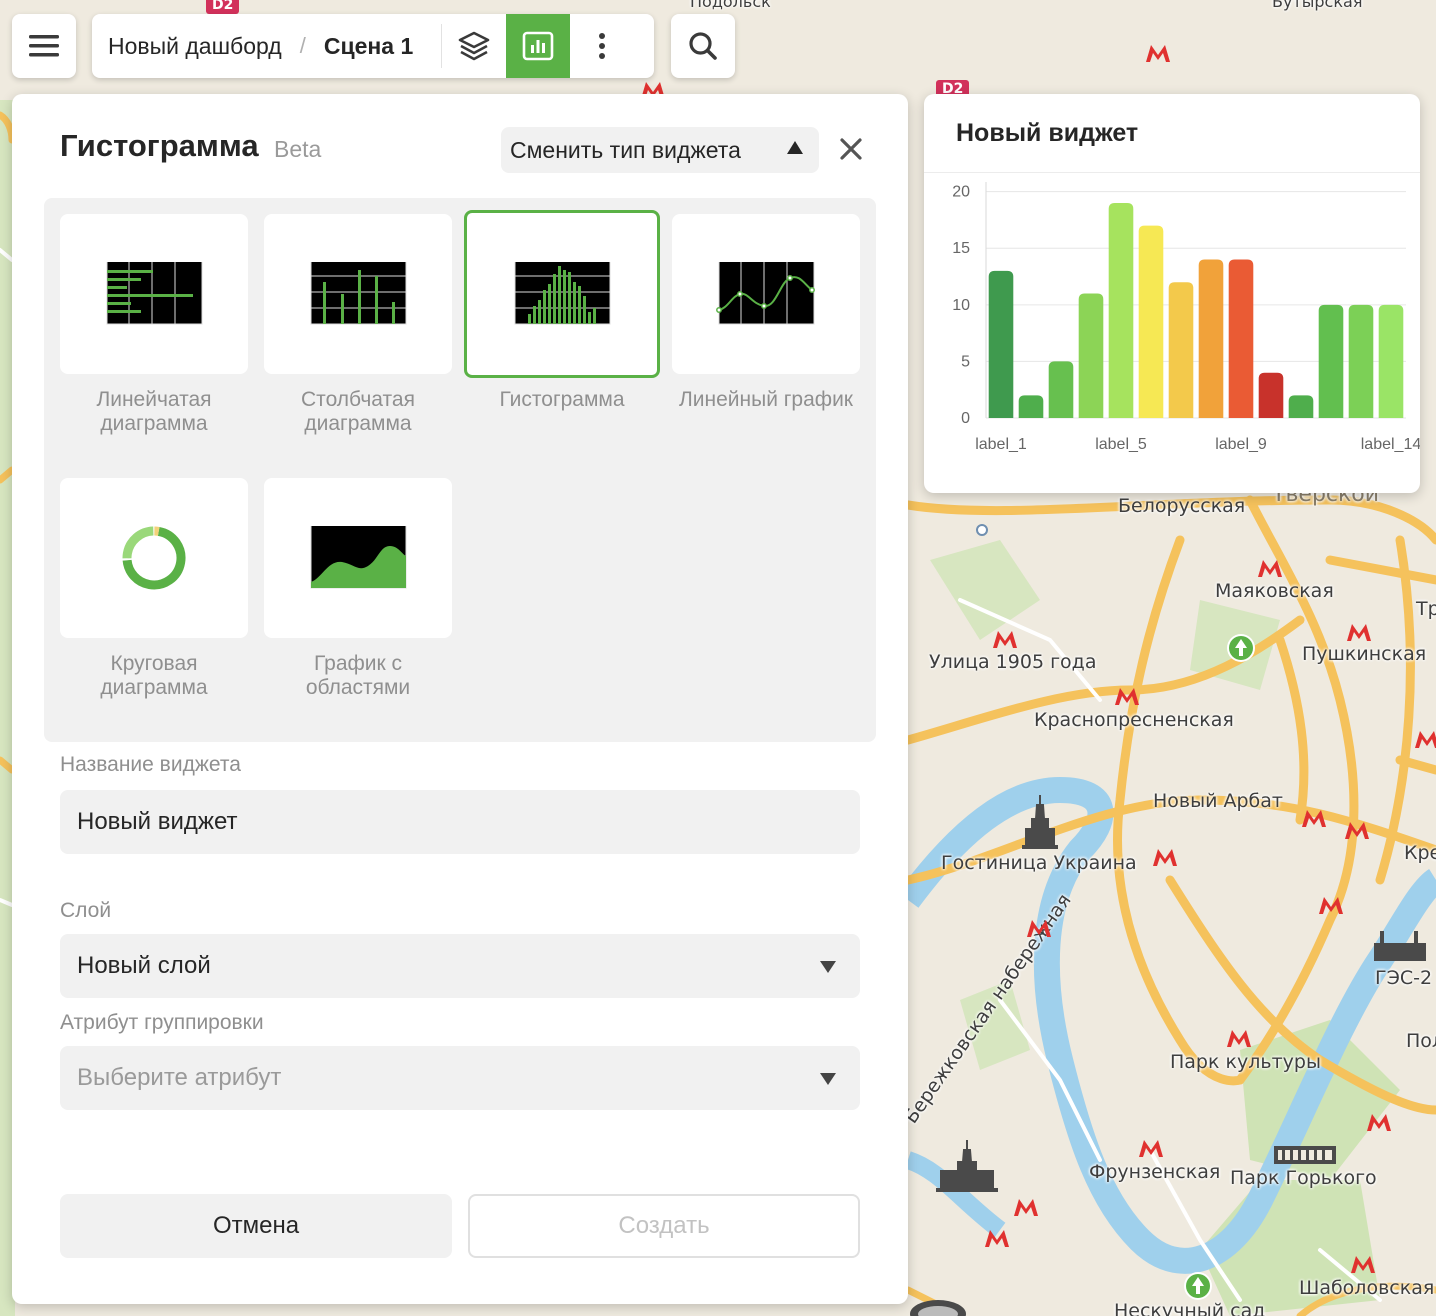  I want to click on widget-type-histogram: Гистограмма, so click(562, 311).